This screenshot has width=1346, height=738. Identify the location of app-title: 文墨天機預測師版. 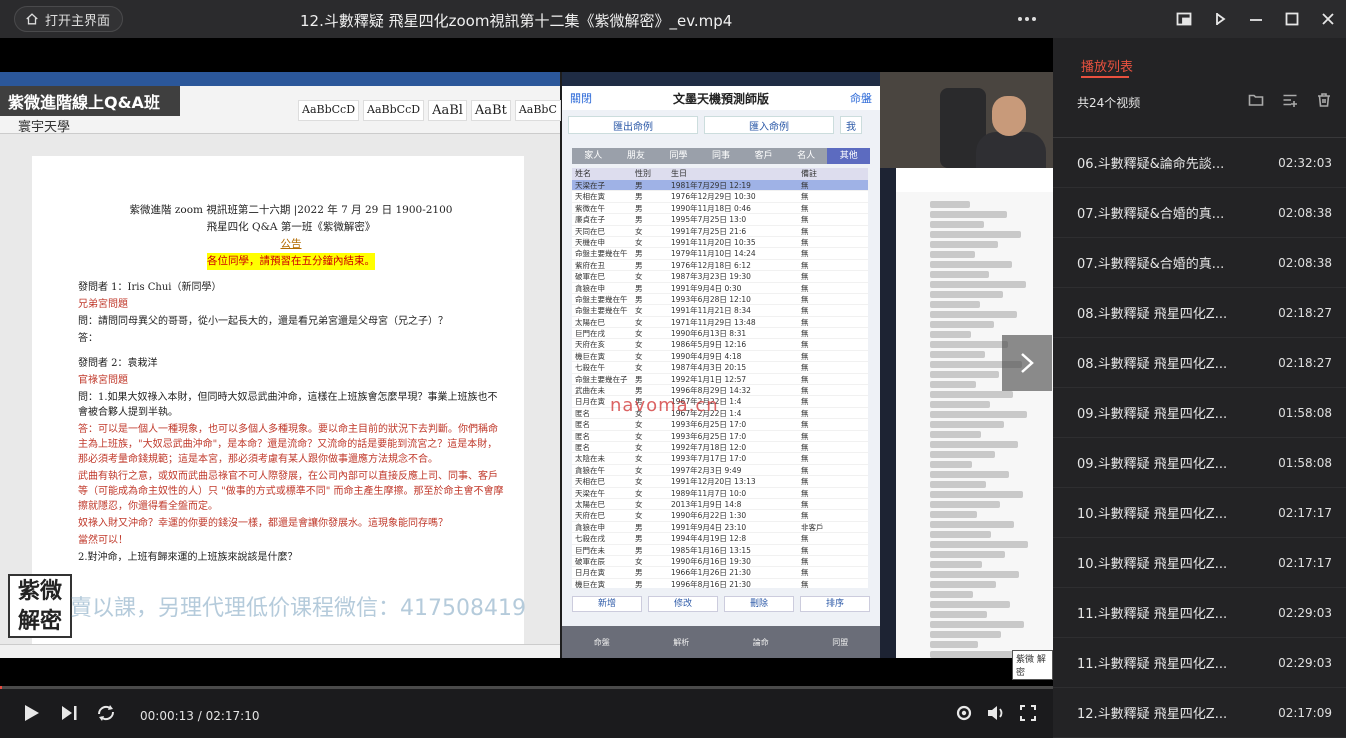
(720, 98).